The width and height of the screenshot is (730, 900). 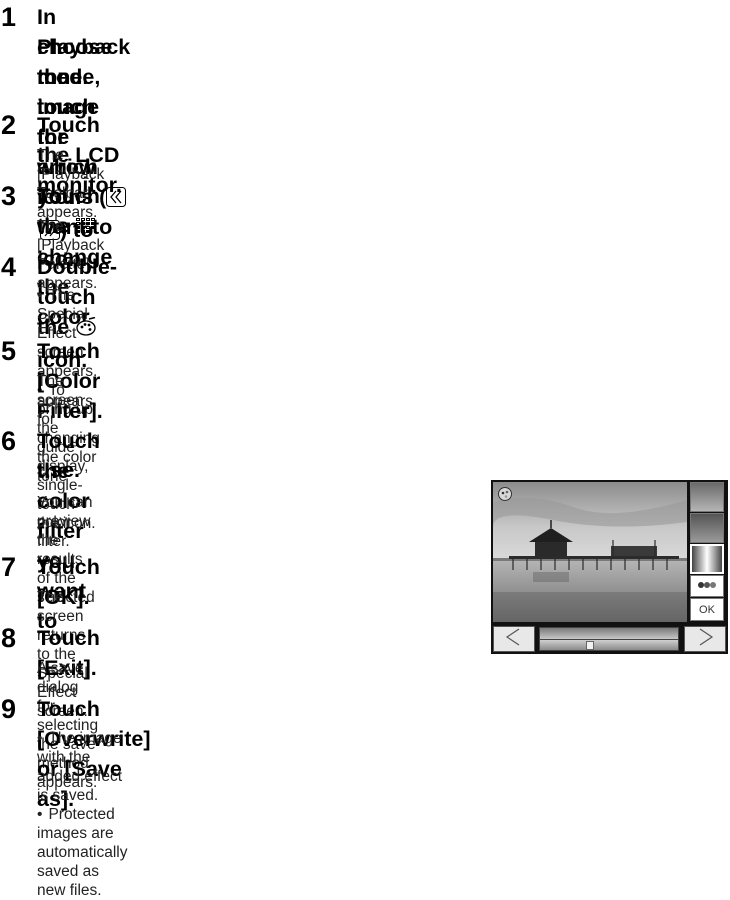 I want to click on right-arrow-icon, so click(x=705, y=639).